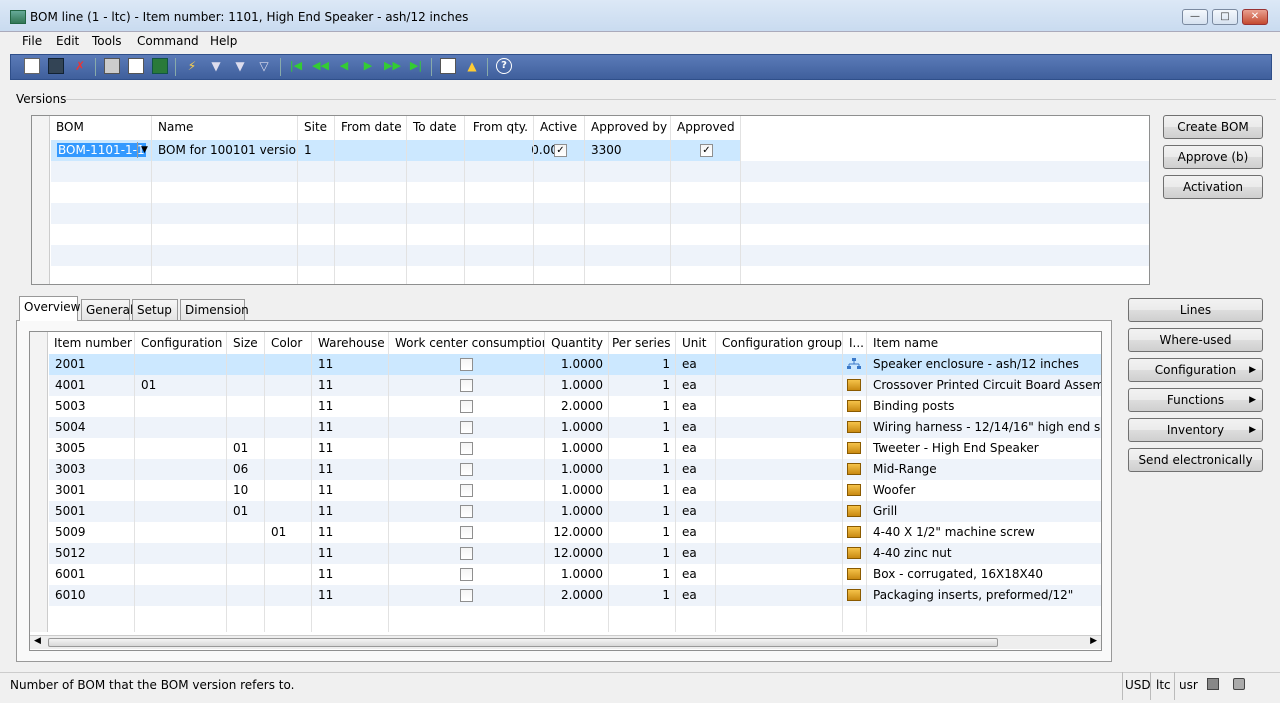  What do you see at coordinates (985, 406) in the screenshot?
I see `item-name-cell: Binding posts` at bounding box center [985, 406].